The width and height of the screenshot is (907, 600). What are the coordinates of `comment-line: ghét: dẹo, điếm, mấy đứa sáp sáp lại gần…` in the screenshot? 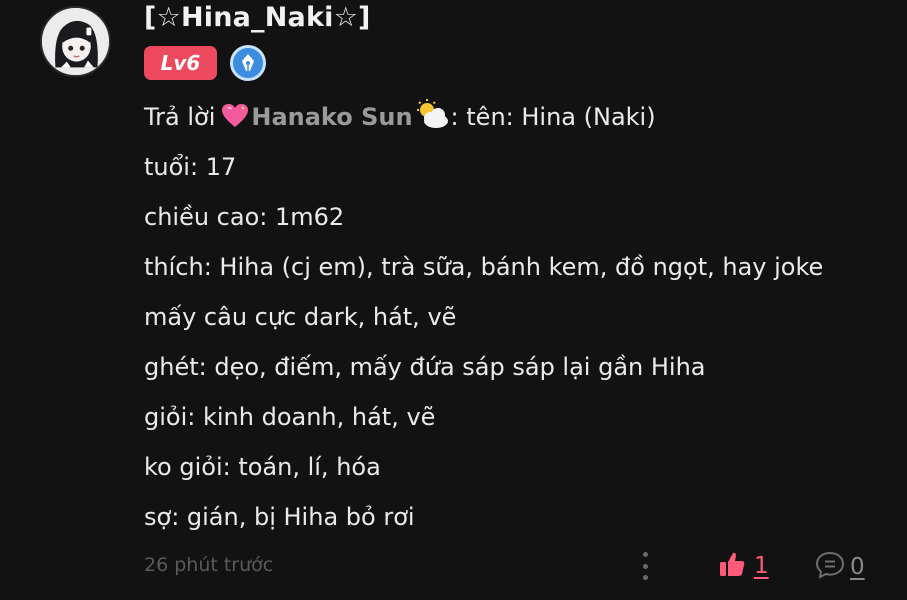 It's located at (425, 367).